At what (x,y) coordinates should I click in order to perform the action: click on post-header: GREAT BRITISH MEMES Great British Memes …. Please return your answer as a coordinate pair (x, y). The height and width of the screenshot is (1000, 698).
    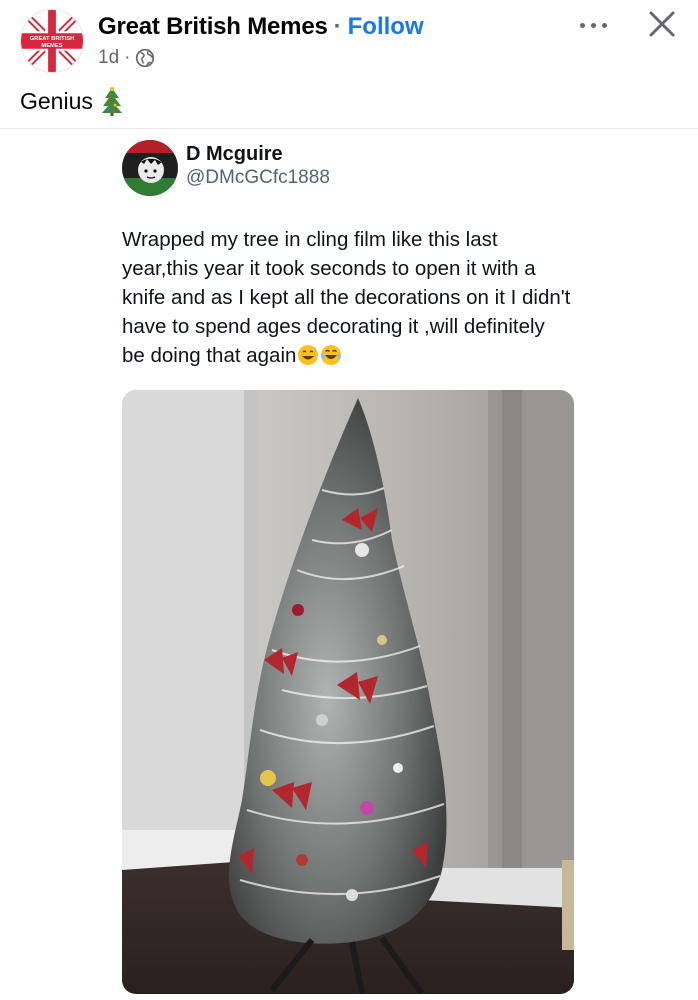
    Looking at the image, I should click on (349, 43).